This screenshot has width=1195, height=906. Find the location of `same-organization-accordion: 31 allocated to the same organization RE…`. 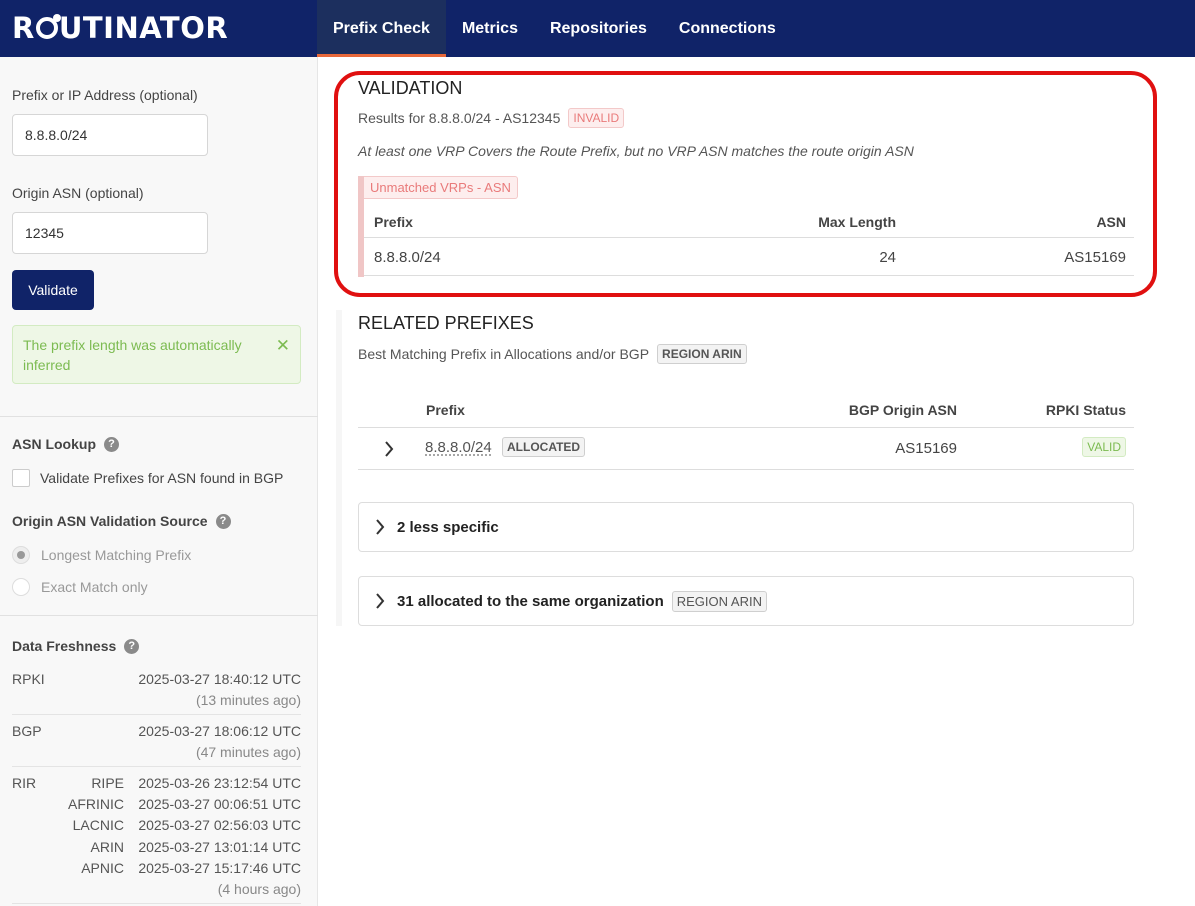

same-organization-accordion: 31 allocated to the same organization RE… is located at coordinates (746, 601).